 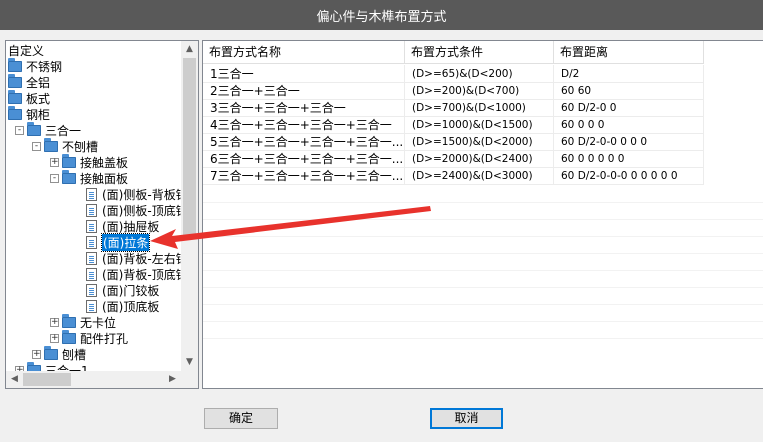 What do you see at coordinates (38, 114) in the screenshot?
I see `tree-item-label: 钢柜` at bounding box center [38, 114].